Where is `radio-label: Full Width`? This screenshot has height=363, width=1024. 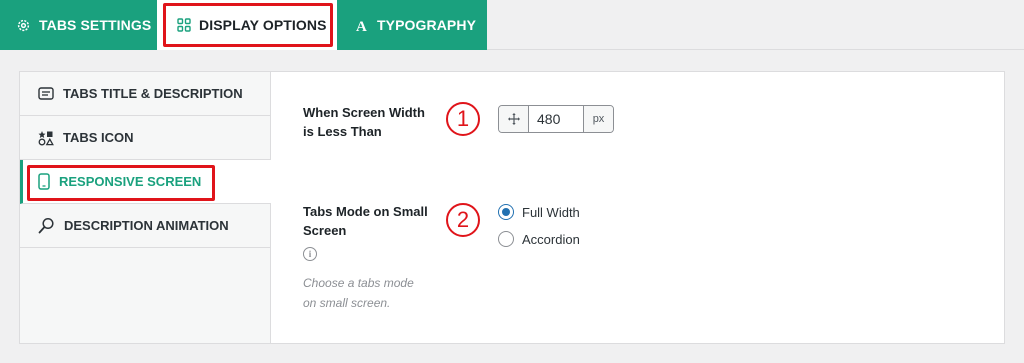
radio-label: Full Width is located at coordinates (551, 212).